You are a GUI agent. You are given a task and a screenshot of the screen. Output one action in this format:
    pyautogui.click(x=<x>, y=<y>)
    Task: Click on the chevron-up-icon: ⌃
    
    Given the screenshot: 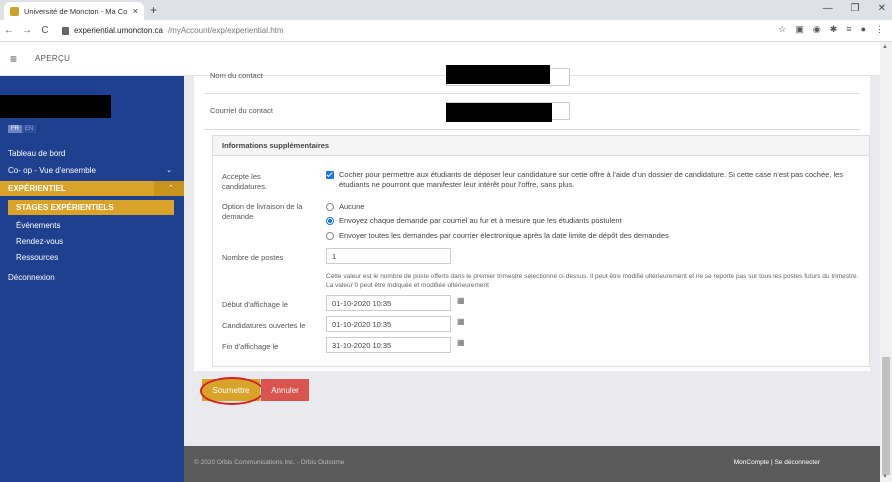 What is the action you would take?
    pyautogui.click(x=171, y=188)
    